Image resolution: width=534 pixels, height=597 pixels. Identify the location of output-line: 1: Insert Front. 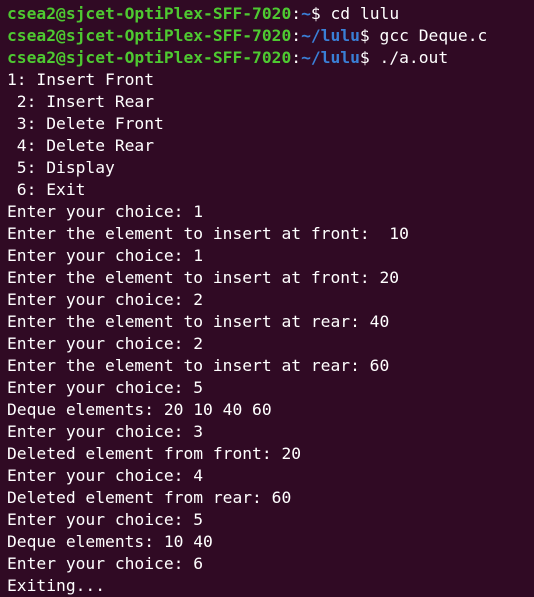
(81, 79).